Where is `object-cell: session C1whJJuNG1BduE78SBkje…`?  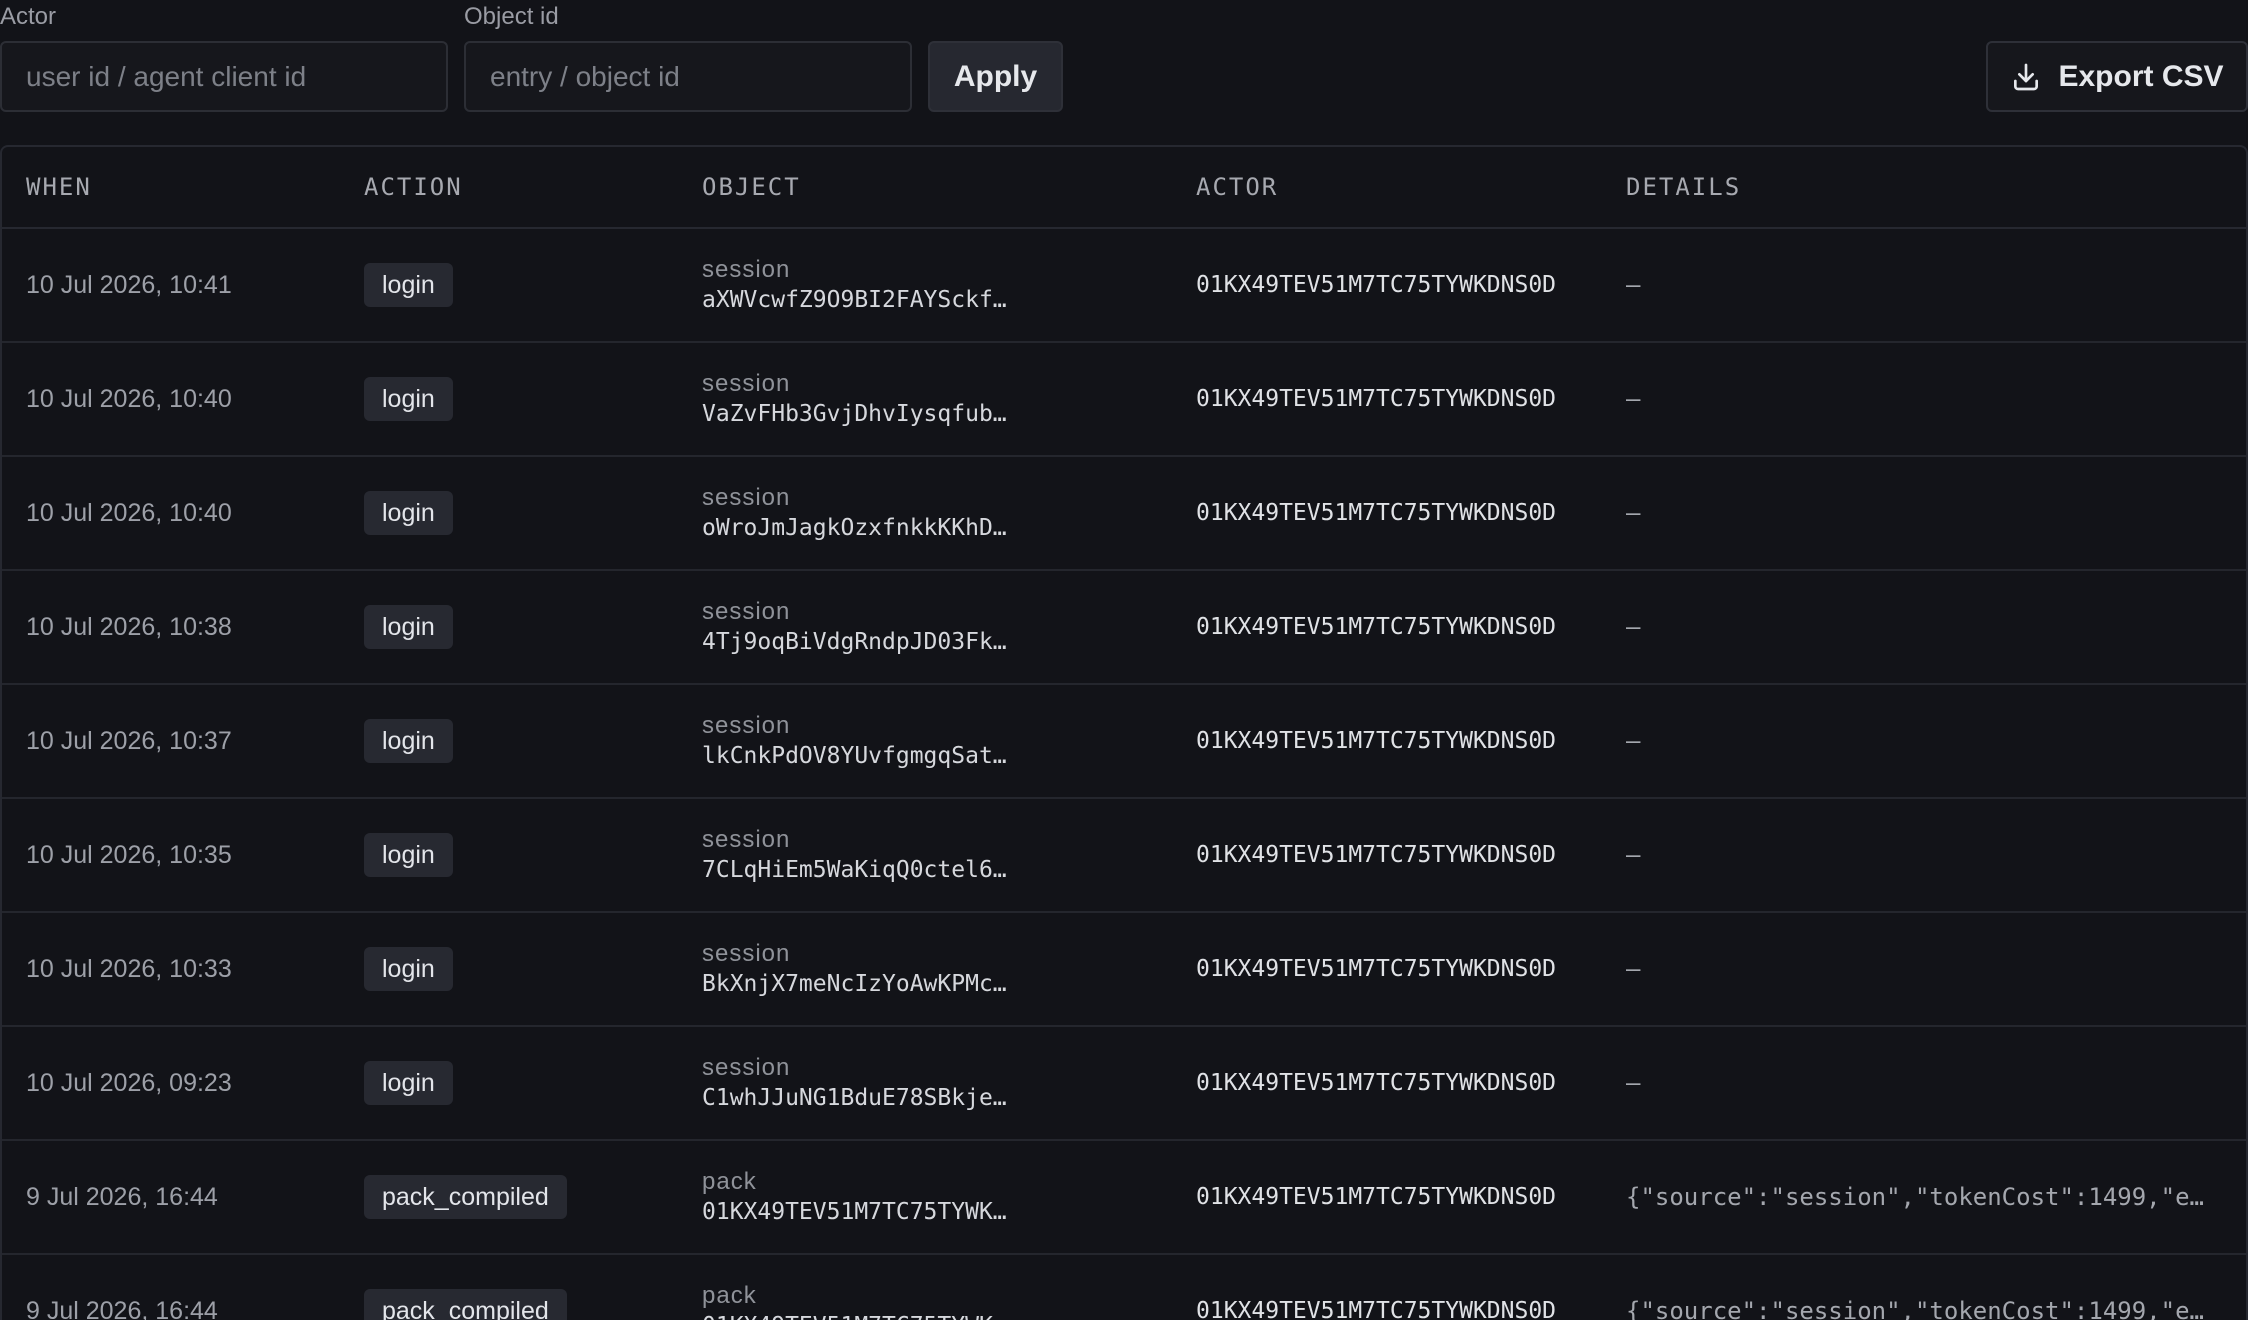 object-cell: session C1whJJuNG1BduE78SBkje… is located at coordinates (925, 1083).